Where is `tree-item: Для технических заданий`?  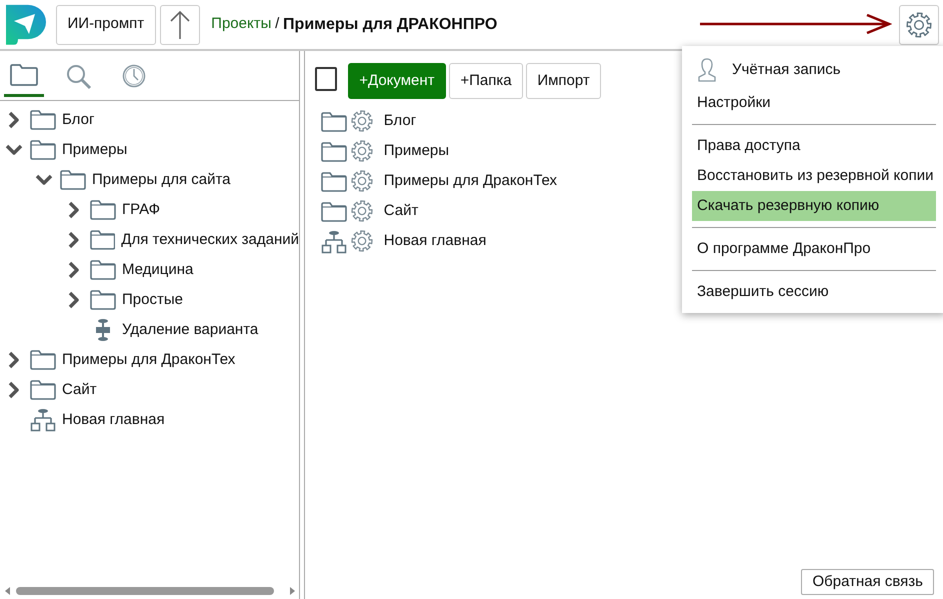
tree-item: Для технических заданий is located at coordinates (210, 239).